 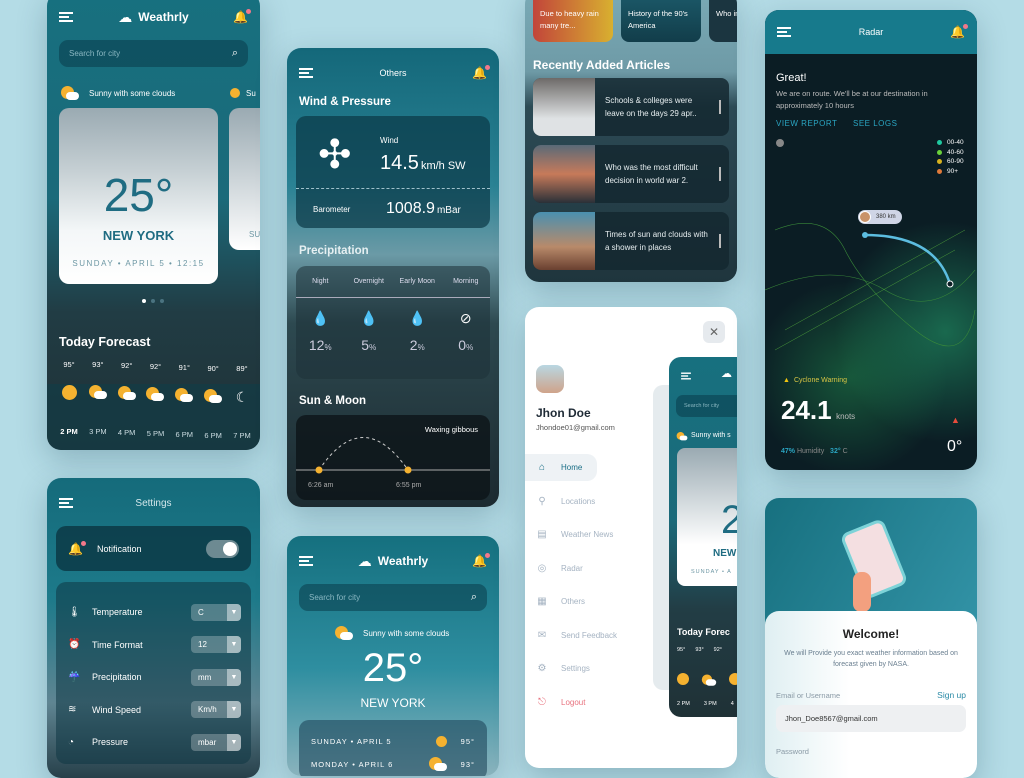 What do you see at coordinates (213, 400) in the screenshot?
I see `hour-forecast: 90° 6 PM` at bounding box center [213, 400].